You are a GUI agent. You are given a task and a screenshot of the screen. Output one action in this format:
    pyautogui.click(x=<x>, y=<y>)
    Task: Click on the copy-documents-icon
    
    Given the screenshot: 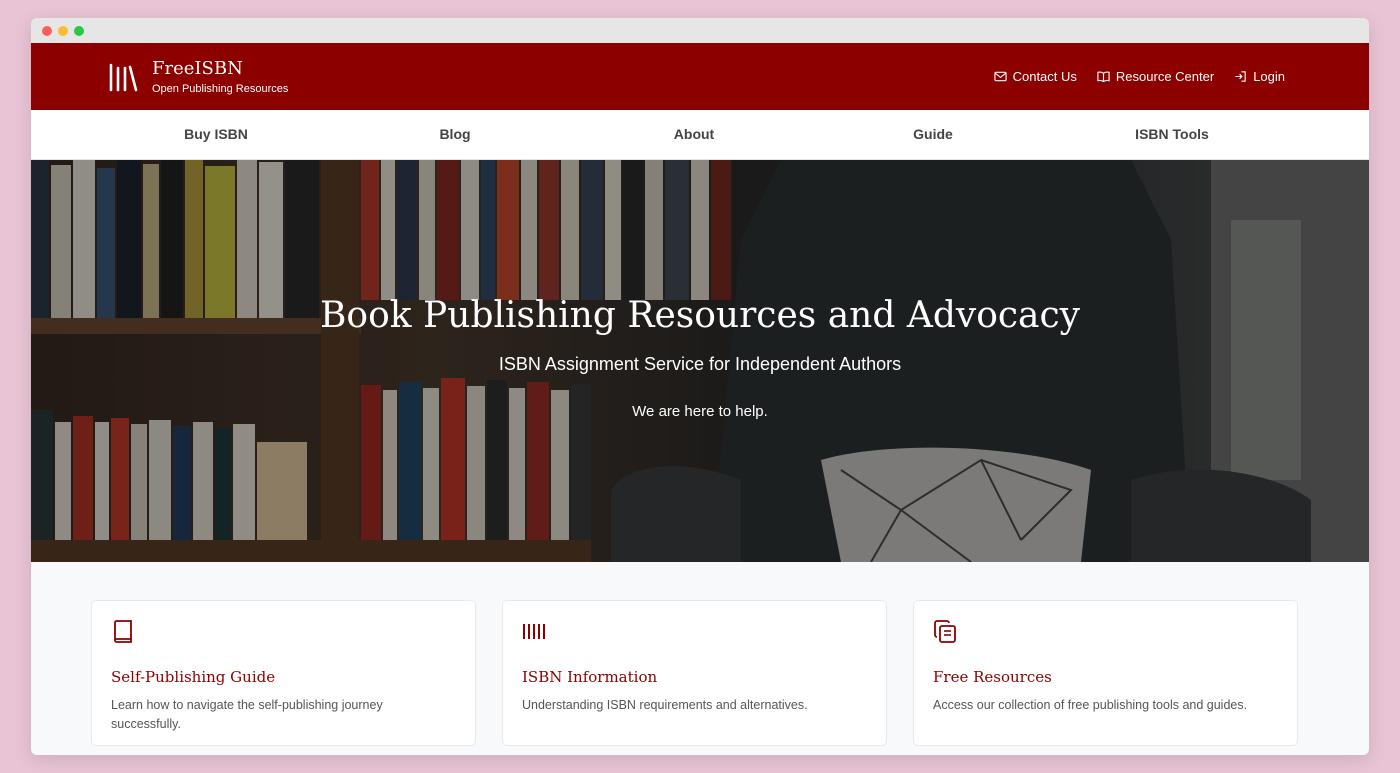 What is the action you would take?
    pyautogui.click(x=945, y=631)
    